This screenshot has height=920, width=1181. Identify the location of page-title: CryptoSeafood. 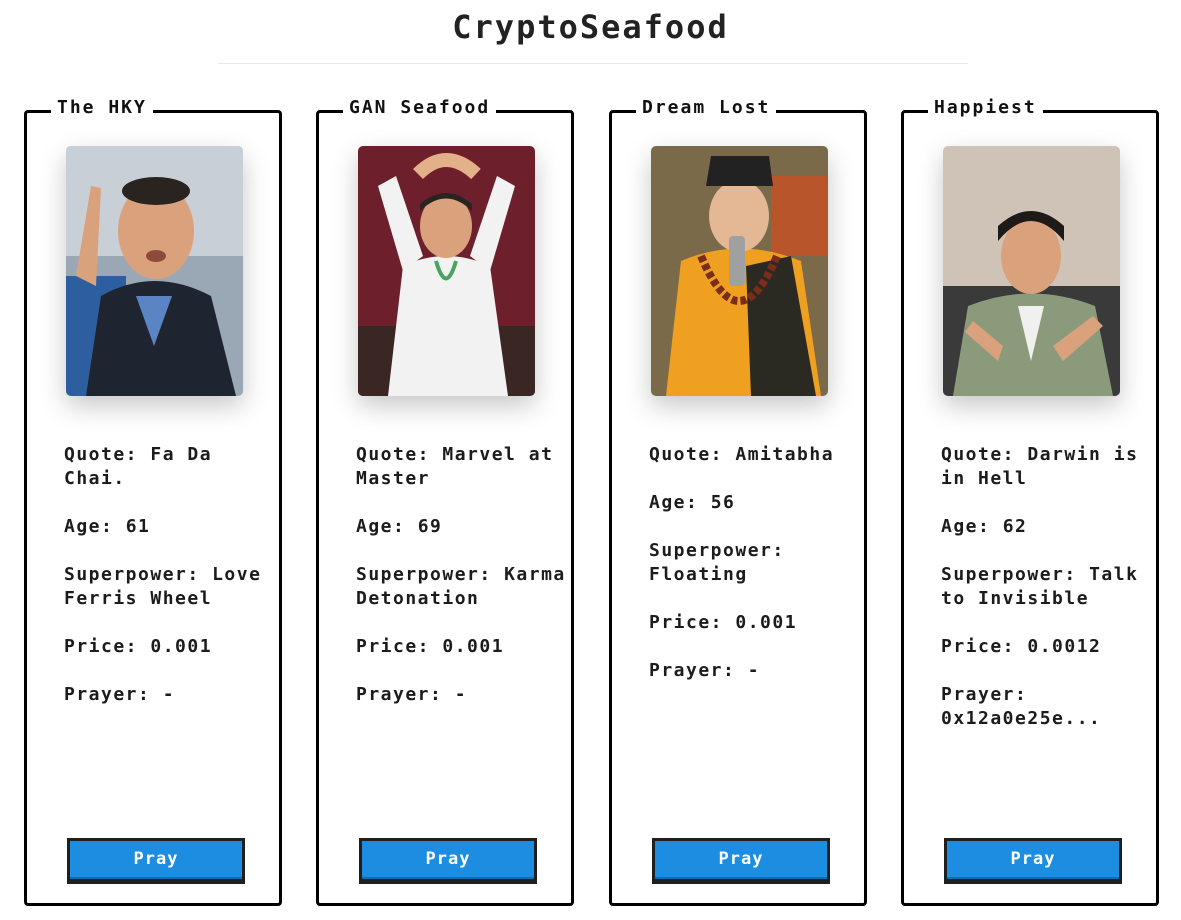
(590, 27).